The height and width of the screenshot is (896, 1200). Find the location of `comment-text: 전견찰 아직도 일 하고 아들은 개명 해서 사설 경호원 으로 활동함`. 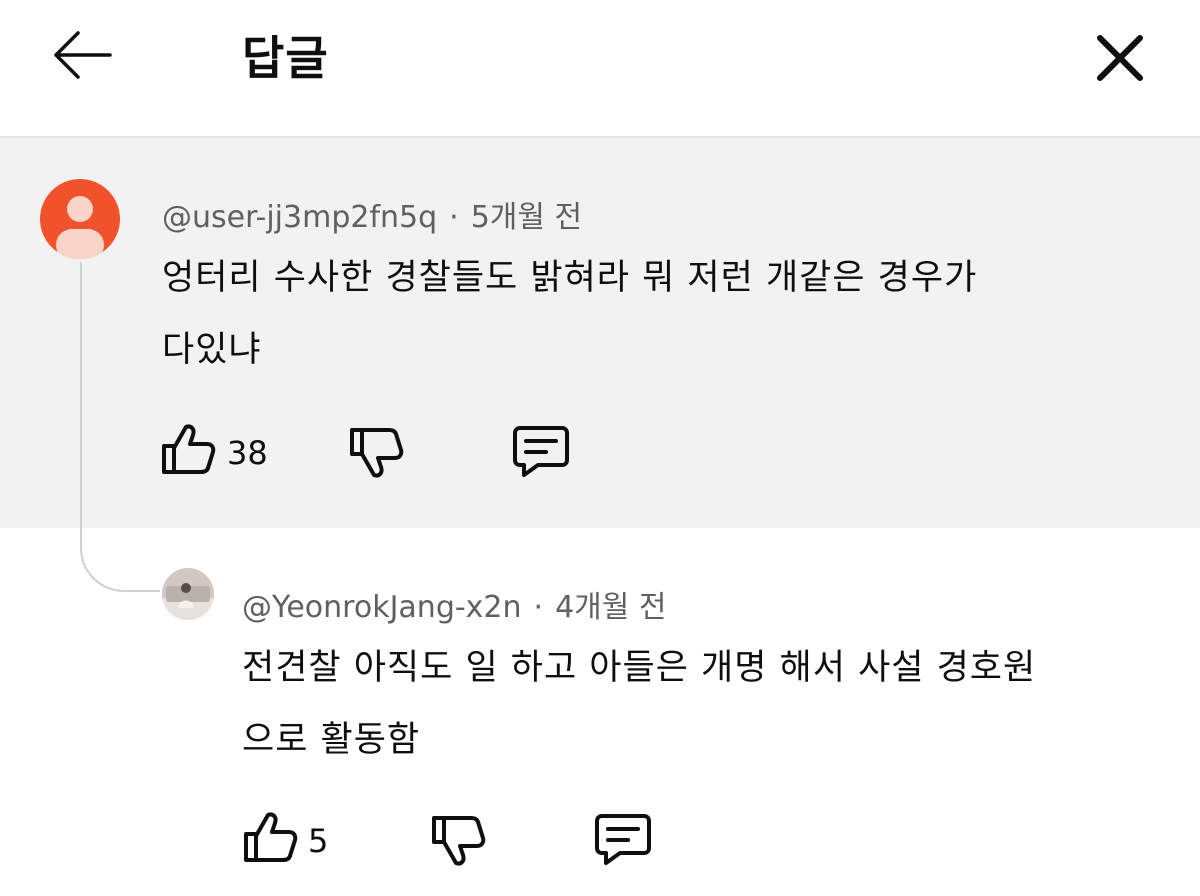

comment-text: 전견찰 아직도 일 하고 아들은 개명 해서 사설 경호원 으로 활동함 is located at coordinates (639, 704).